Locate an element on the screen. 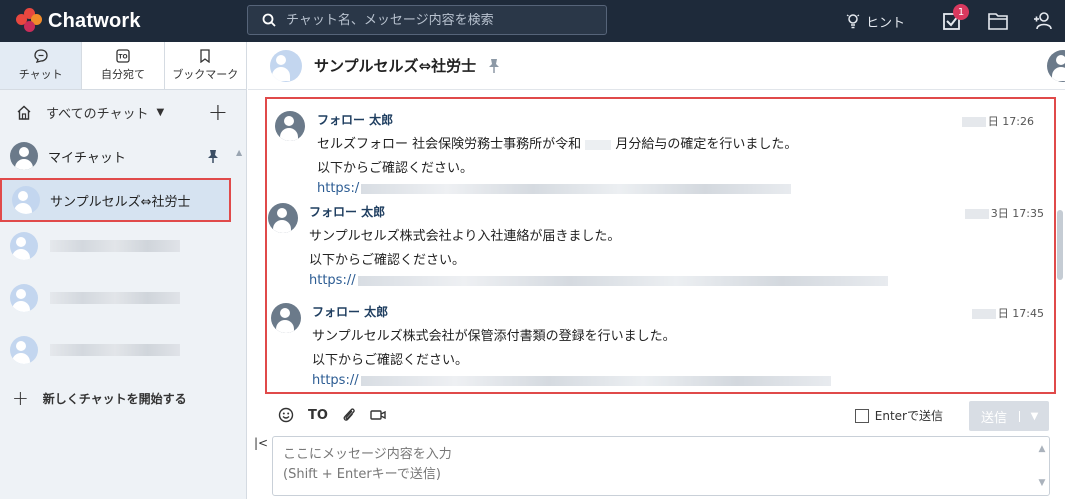 Image resolution: width=1065 pixels, height=499 pixels. send-label: 送信 is located at coordinates (993, 418).